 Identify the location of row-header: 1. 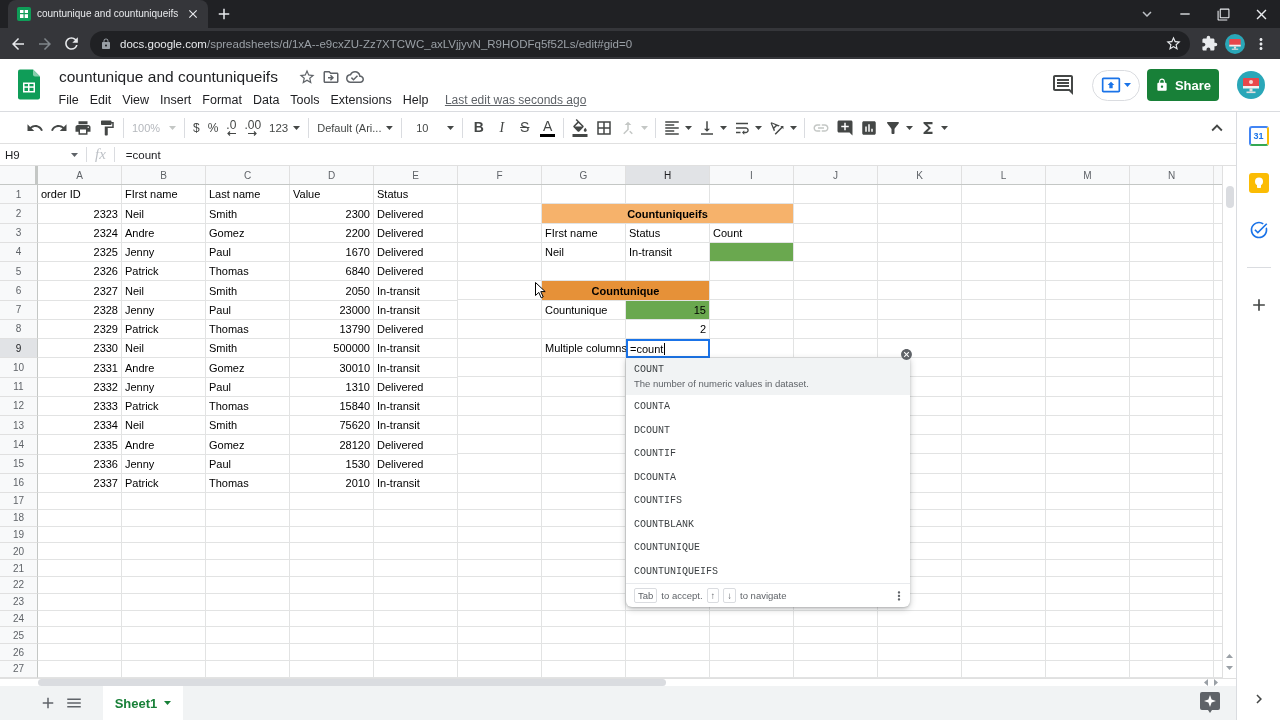
(19, 195).